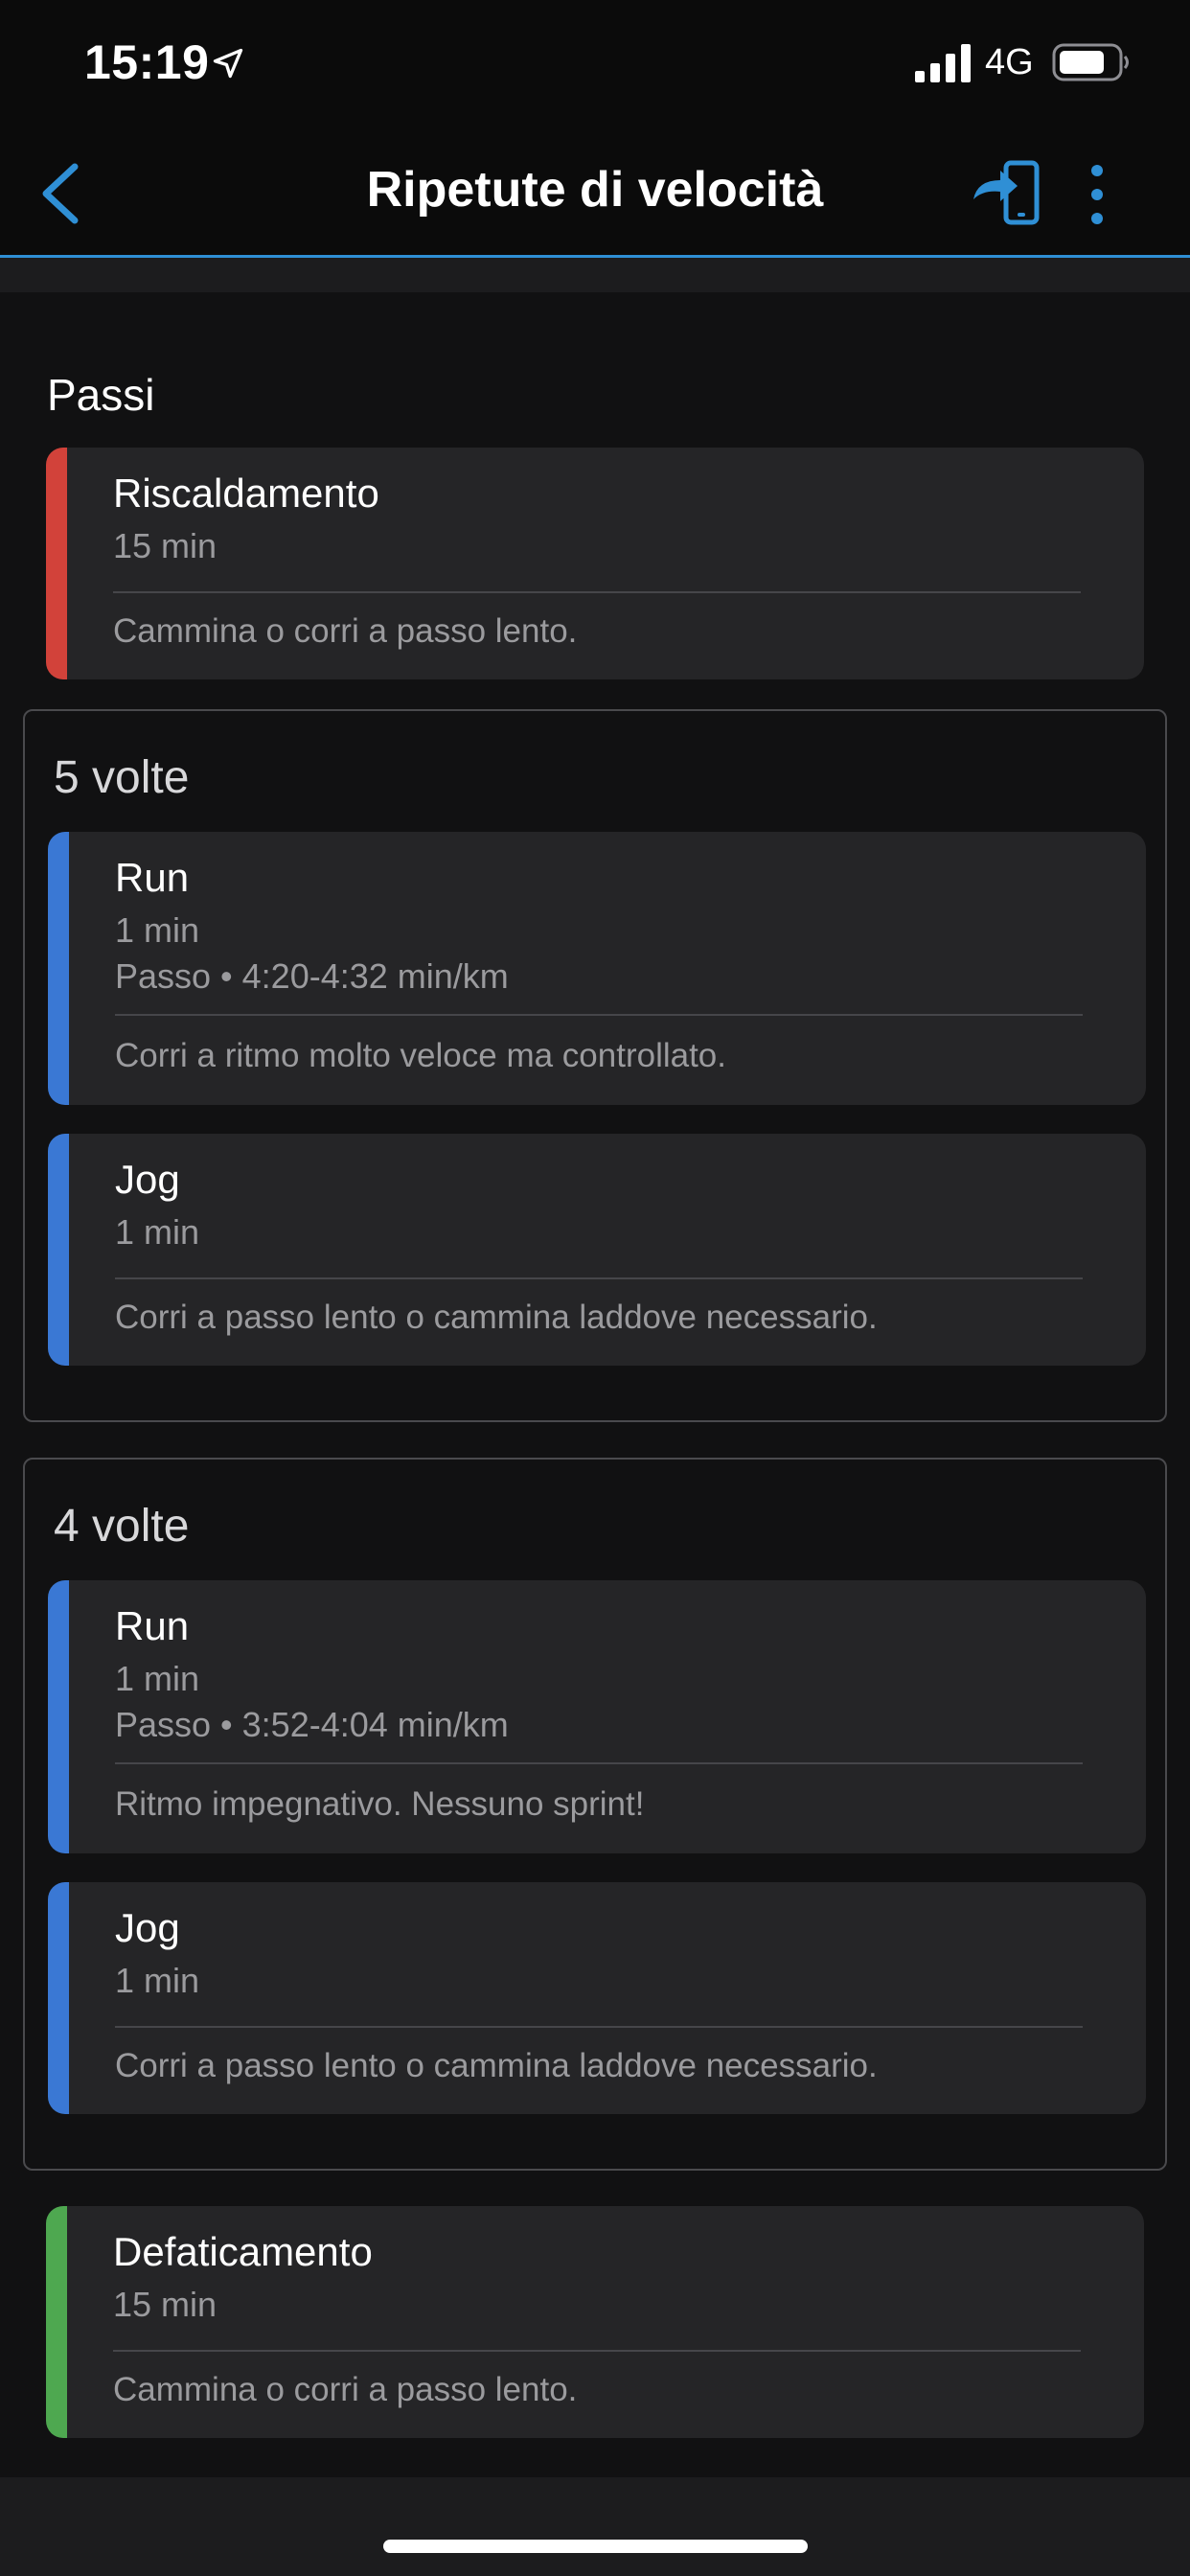  Describe the element at coordinates (246, 493) in the screenshot. I see `step-name: Riscaldamento` at that location.